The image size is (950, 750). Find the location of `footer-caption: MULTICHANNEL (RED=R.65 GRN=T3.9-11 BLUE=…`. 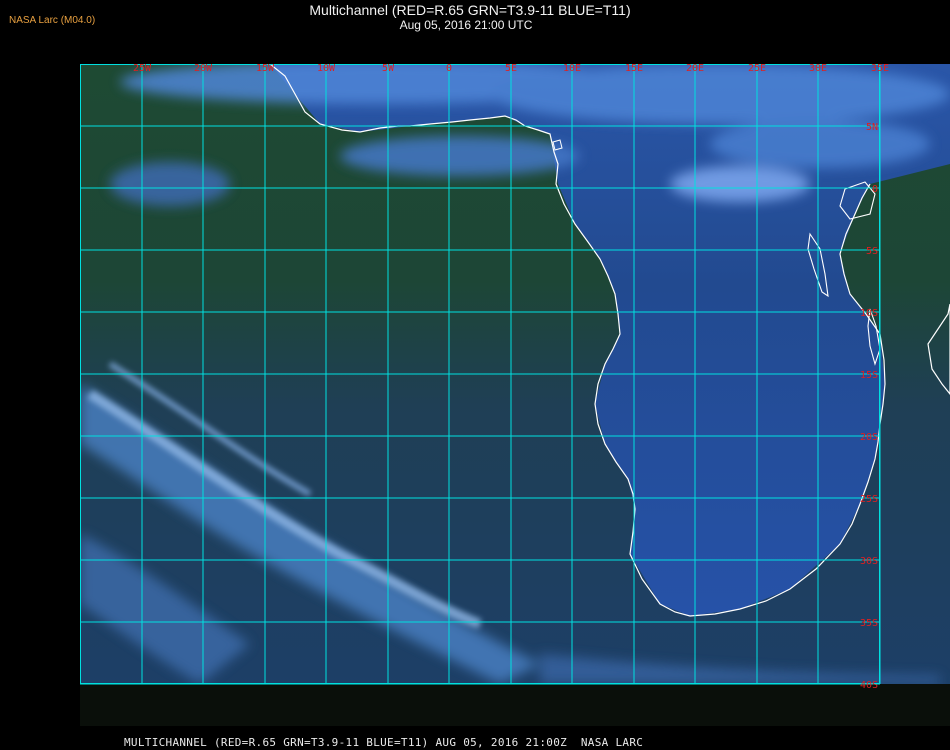

footer-caption: MULTICHANNEL (RED=R.65 GRN=T3.9-11 BLUE=… is located at coordinates (384, 742).